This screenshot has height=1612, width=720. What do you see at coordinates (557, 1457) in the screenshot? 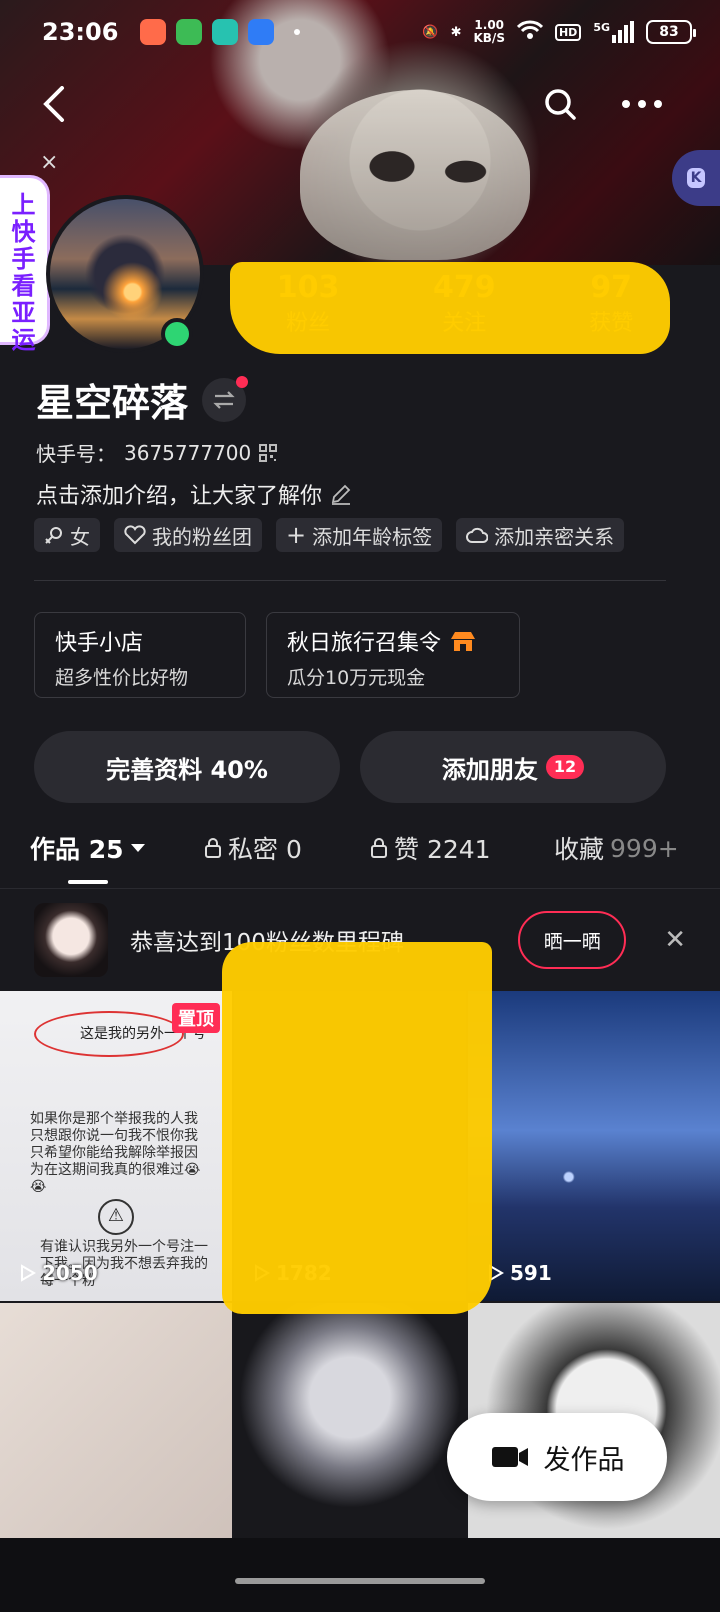
I see `publish-work-button: 发作品` at bounding box center [557, 1457].